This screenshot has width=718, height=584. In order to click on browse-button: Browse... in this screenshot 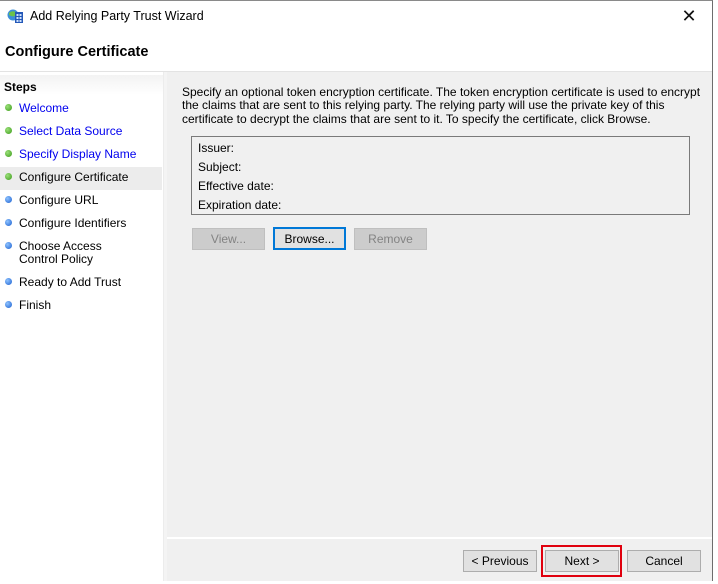, I will do `click(309, 238)`.